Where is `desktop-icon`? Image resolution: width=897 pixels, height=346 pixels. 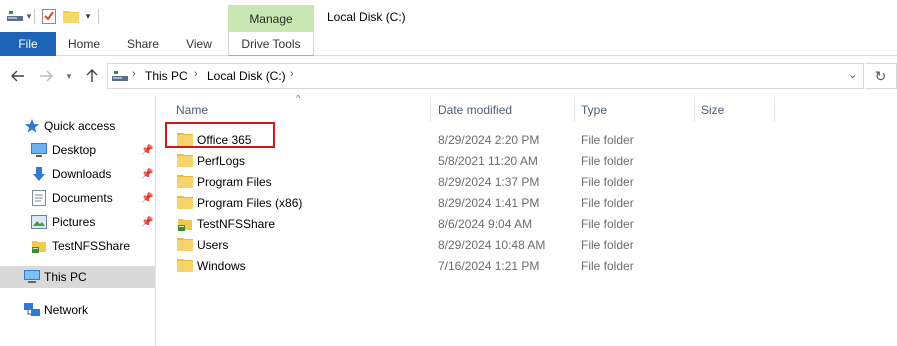
desktop-icon is located at coordinates (39, 150).